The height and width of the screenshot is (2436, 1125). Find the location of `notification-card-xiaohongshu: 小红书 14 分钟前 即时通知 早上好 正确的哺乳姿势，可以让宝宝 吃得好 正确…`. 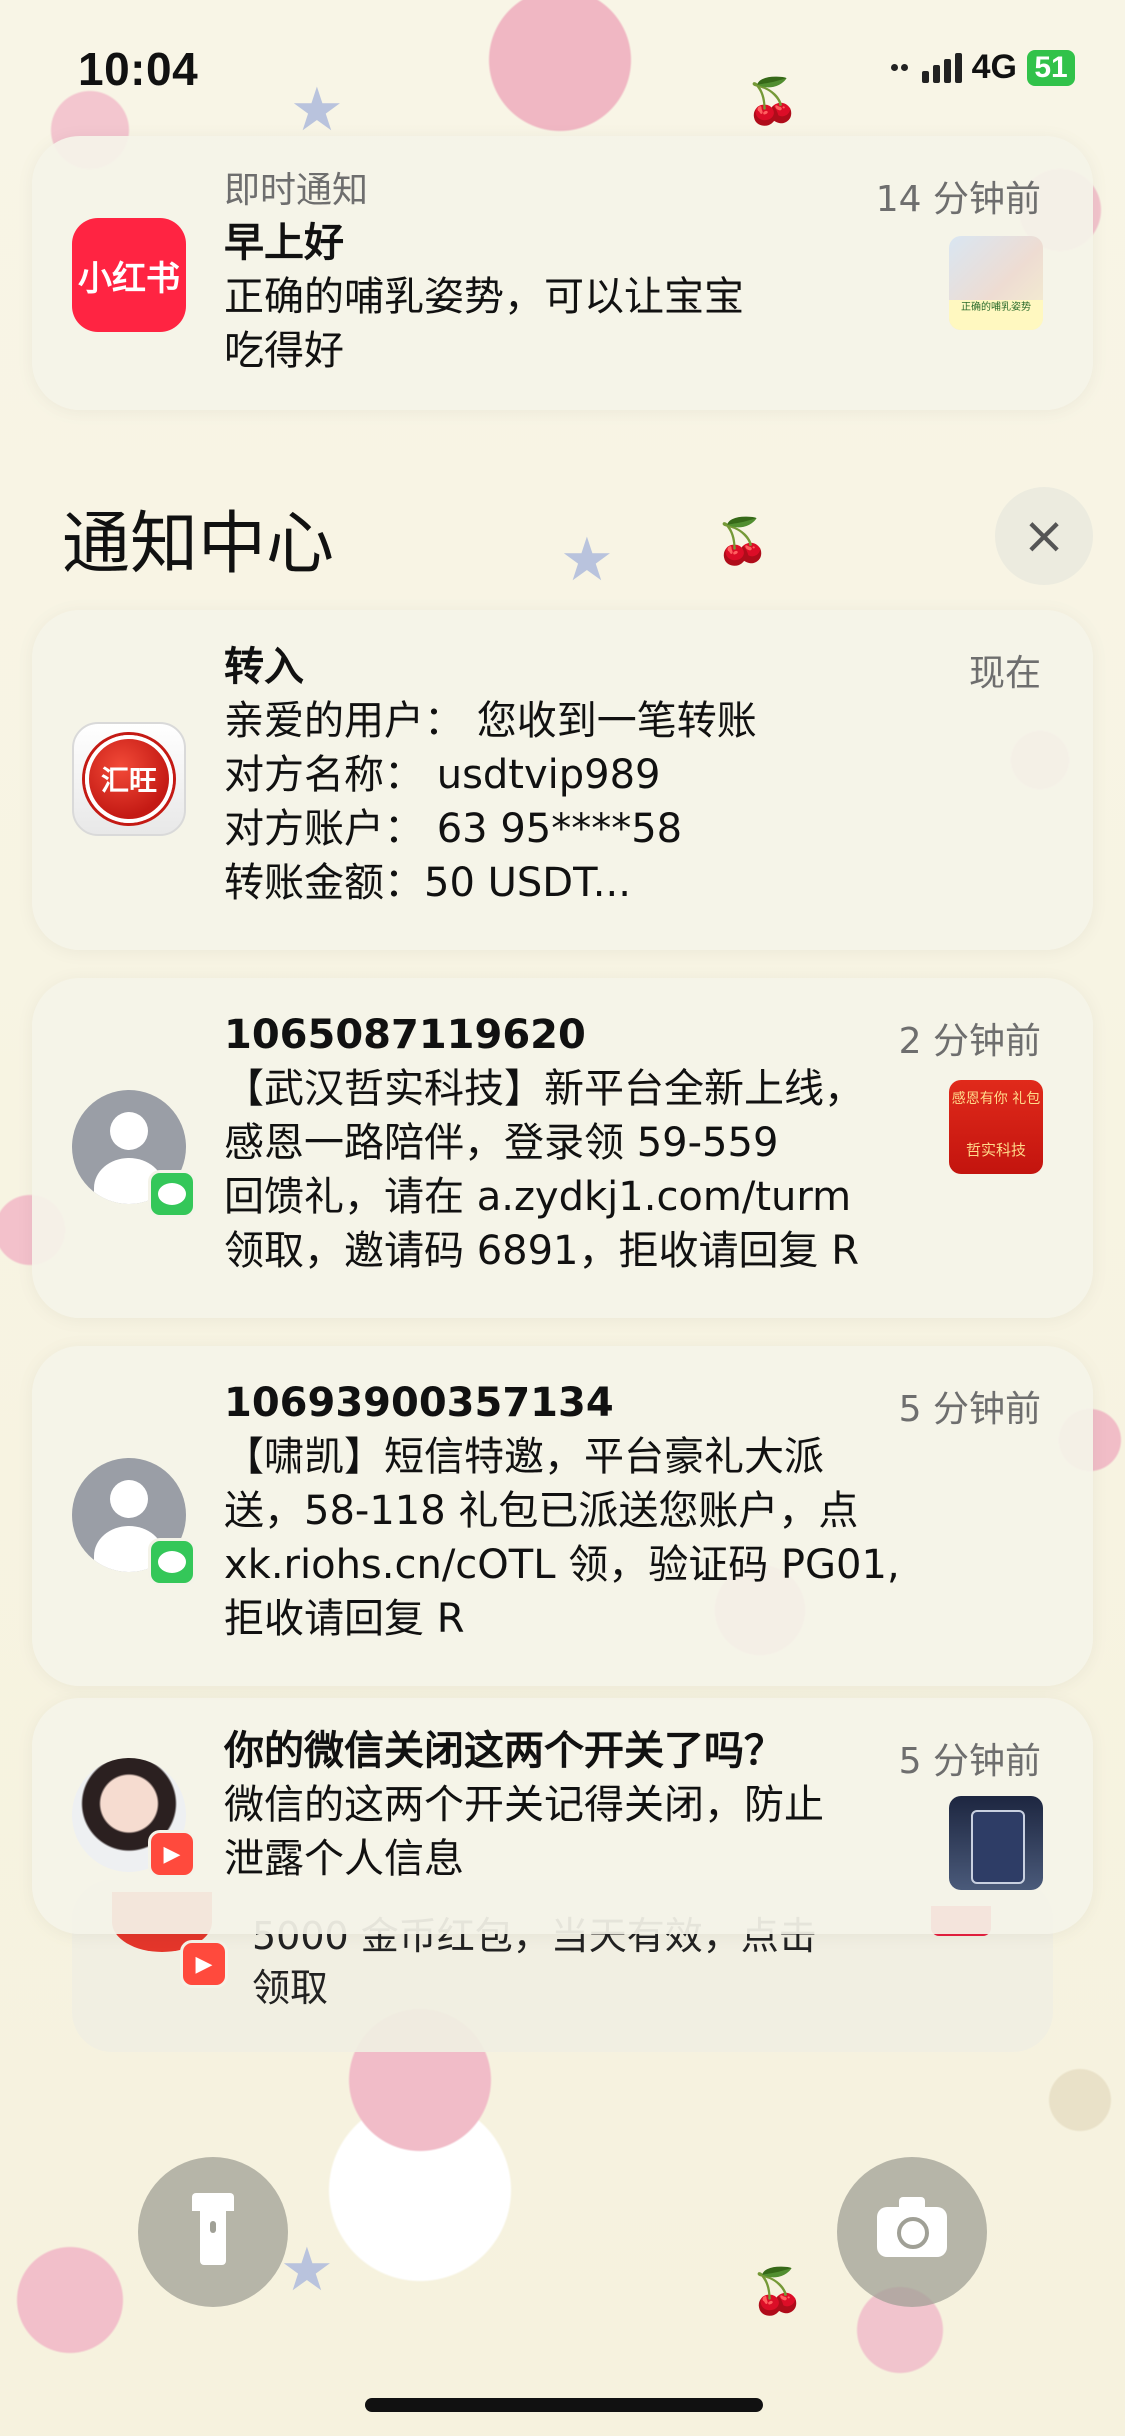

notification-card-xiaohongshu: 小红书 14 分钟前 即时通知 早上好 正确的哺乳姿势，可以让宝宝 吃得好 正确… is located at coordinates (562, 273).